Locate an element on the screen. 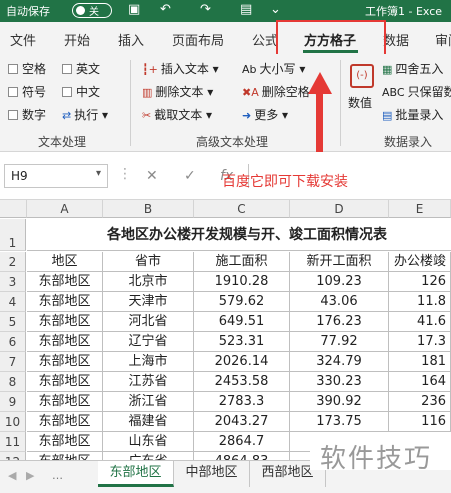 The width and height of the screenshot is (451, 493). column-header: E is located at coordinates (420, 209).